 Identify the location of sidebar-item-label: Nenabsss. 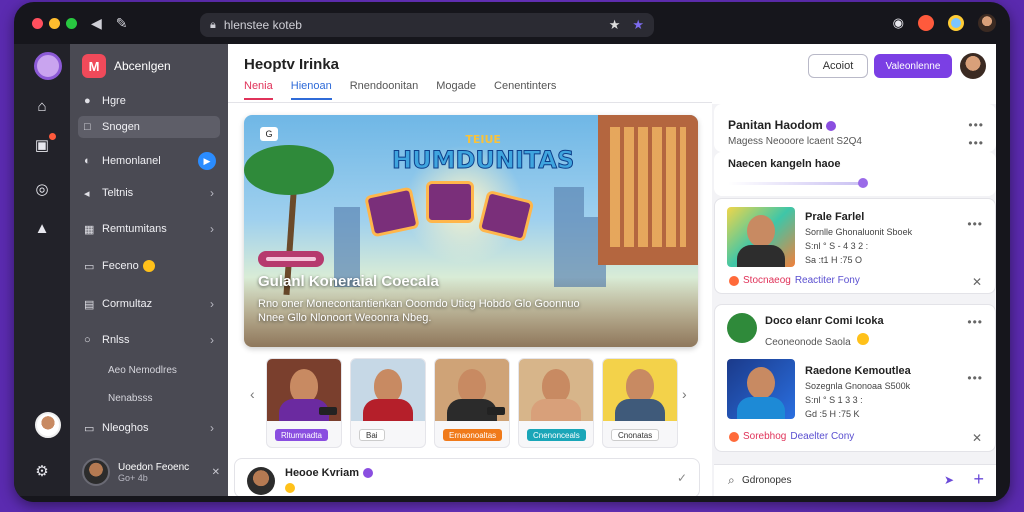
(130, 398).